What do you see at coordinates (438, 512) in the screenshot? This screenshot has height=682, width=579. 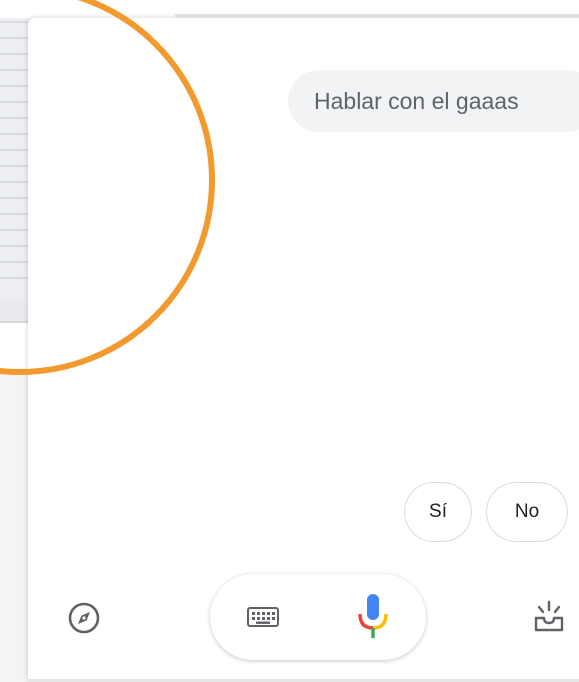 I see `suggestion-chip-si: Sí` at bounding box center [438, 512].